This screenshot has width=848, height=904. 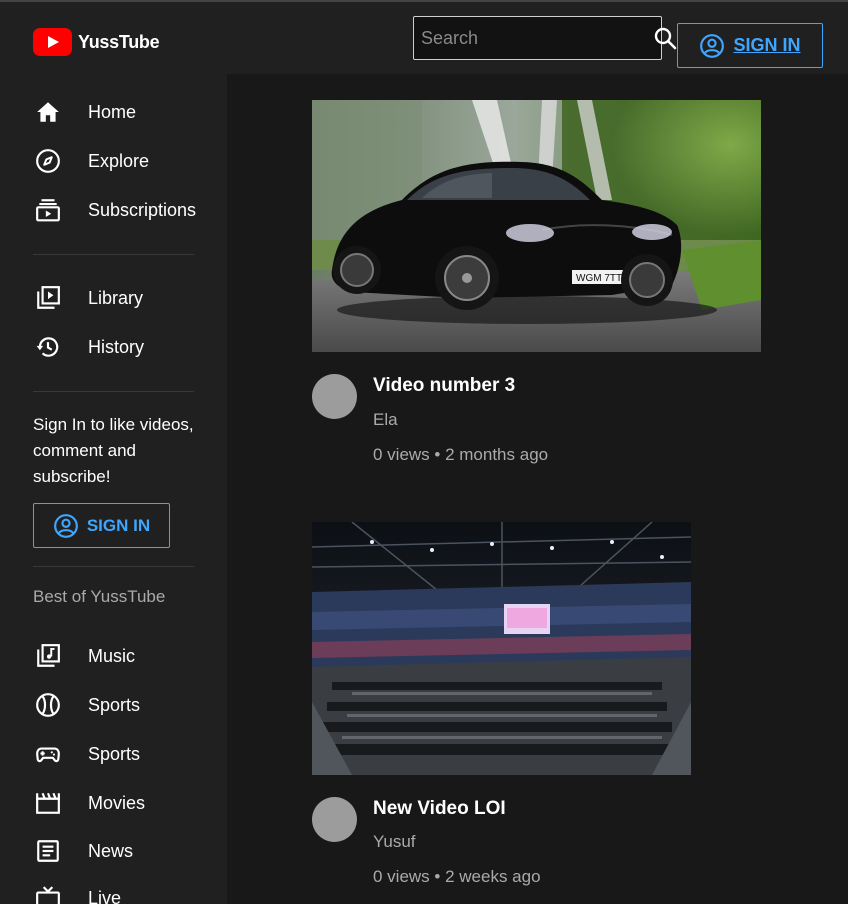 I want to click on sidebar-item-subscriptions: Subscriptions, so click(x=118, y=210).